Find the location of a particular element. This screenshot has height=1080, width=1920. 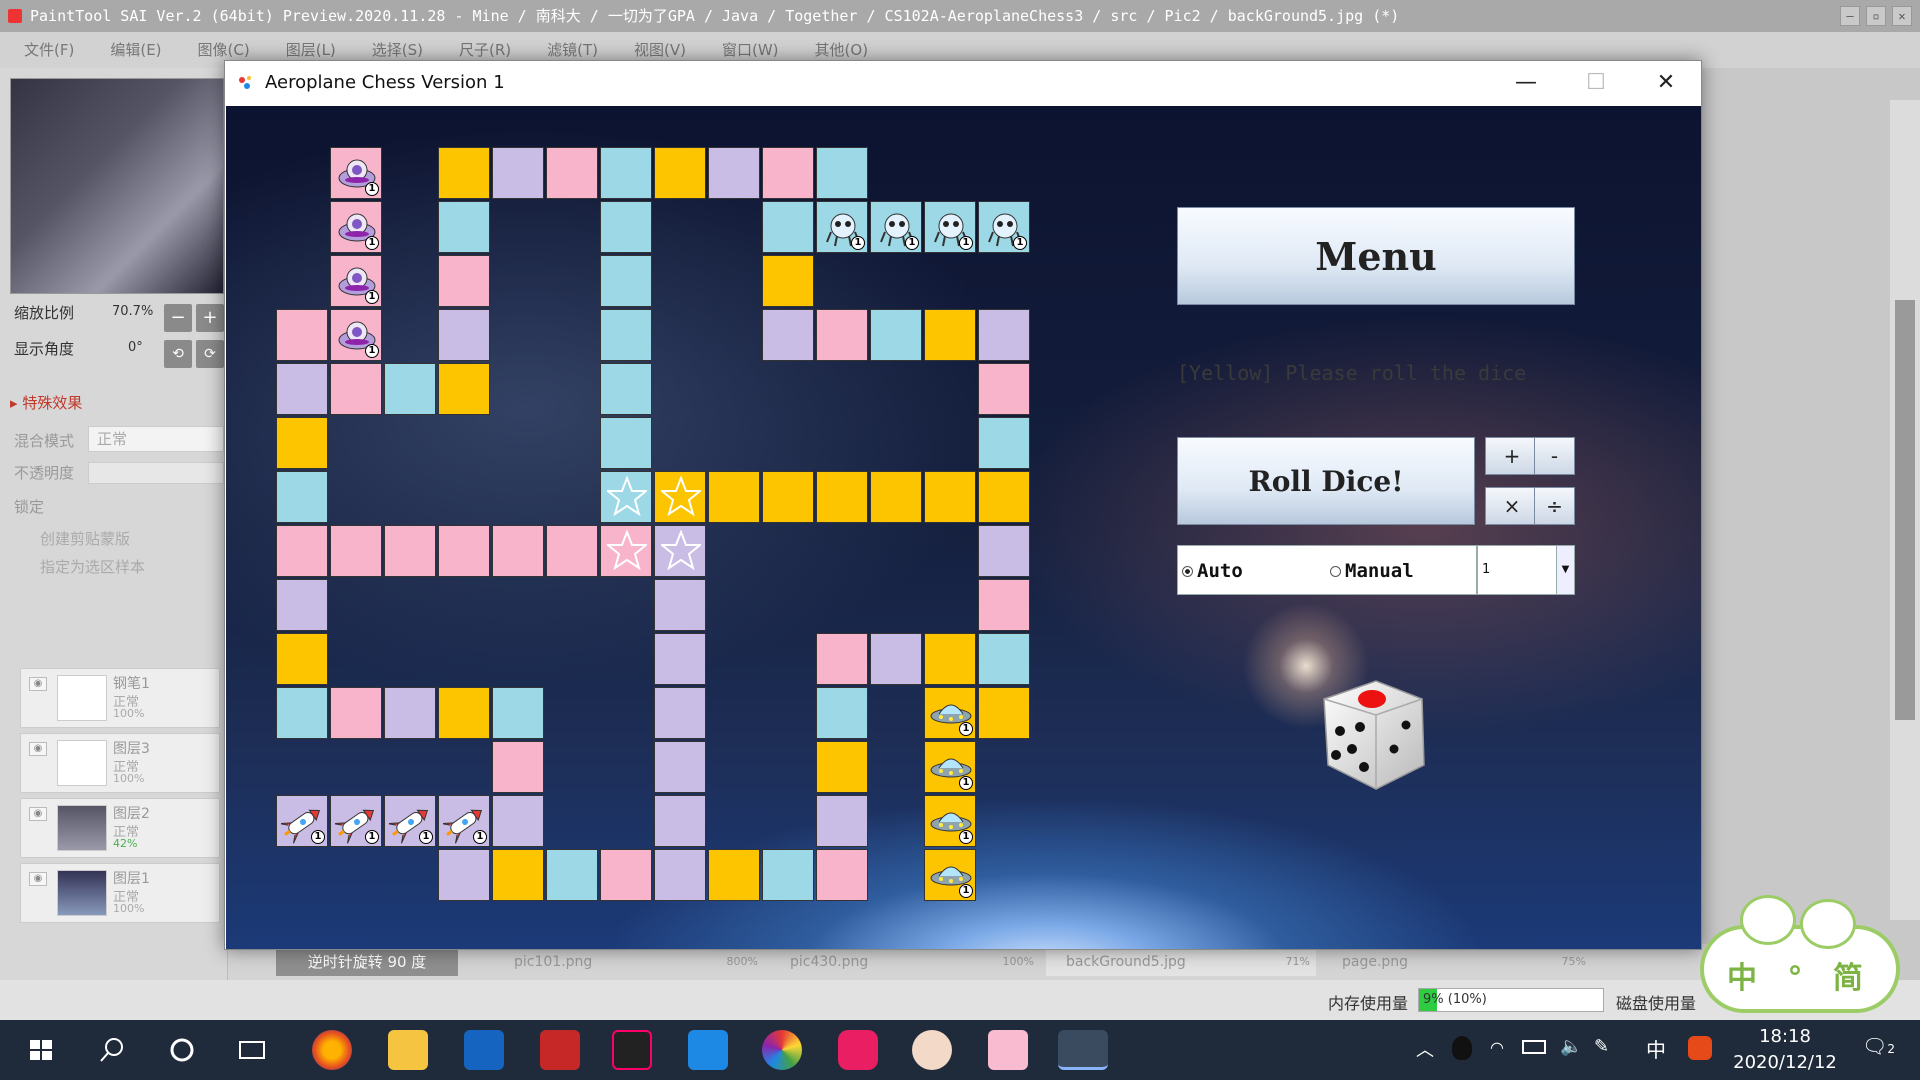

chevron-down-icon: ▼ is located at coordinates (1565, 570).